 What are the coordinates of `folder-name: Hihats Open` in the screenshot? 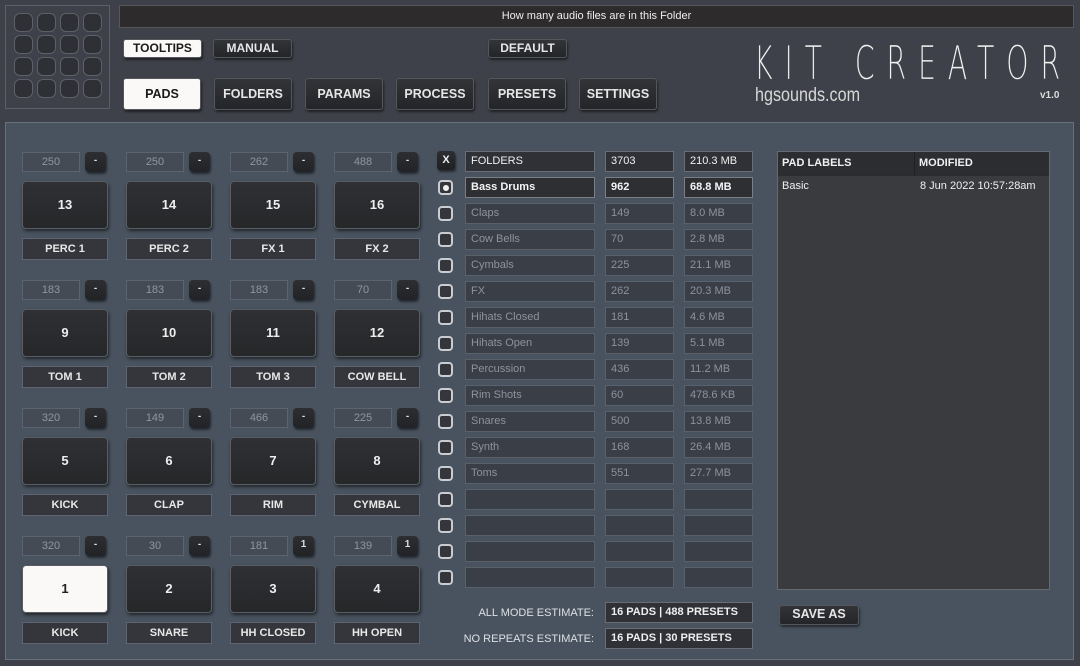 It's located at (530, 343).